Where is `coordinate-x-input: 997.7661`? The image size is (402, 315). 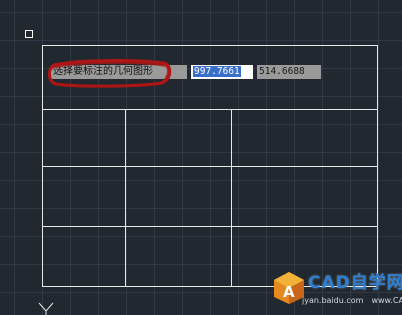
coordinate-x-input: 997.7661 is located at coordinates (222, 72).